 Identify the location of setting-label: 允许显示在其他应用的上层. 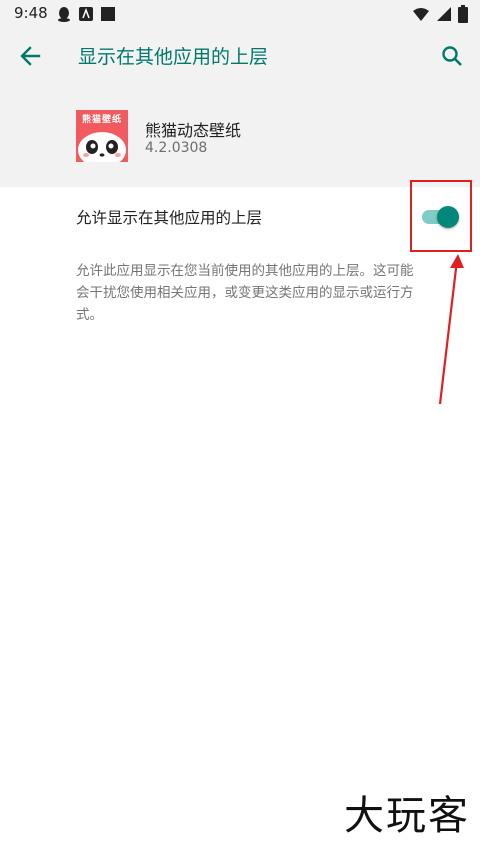
(169, 218).